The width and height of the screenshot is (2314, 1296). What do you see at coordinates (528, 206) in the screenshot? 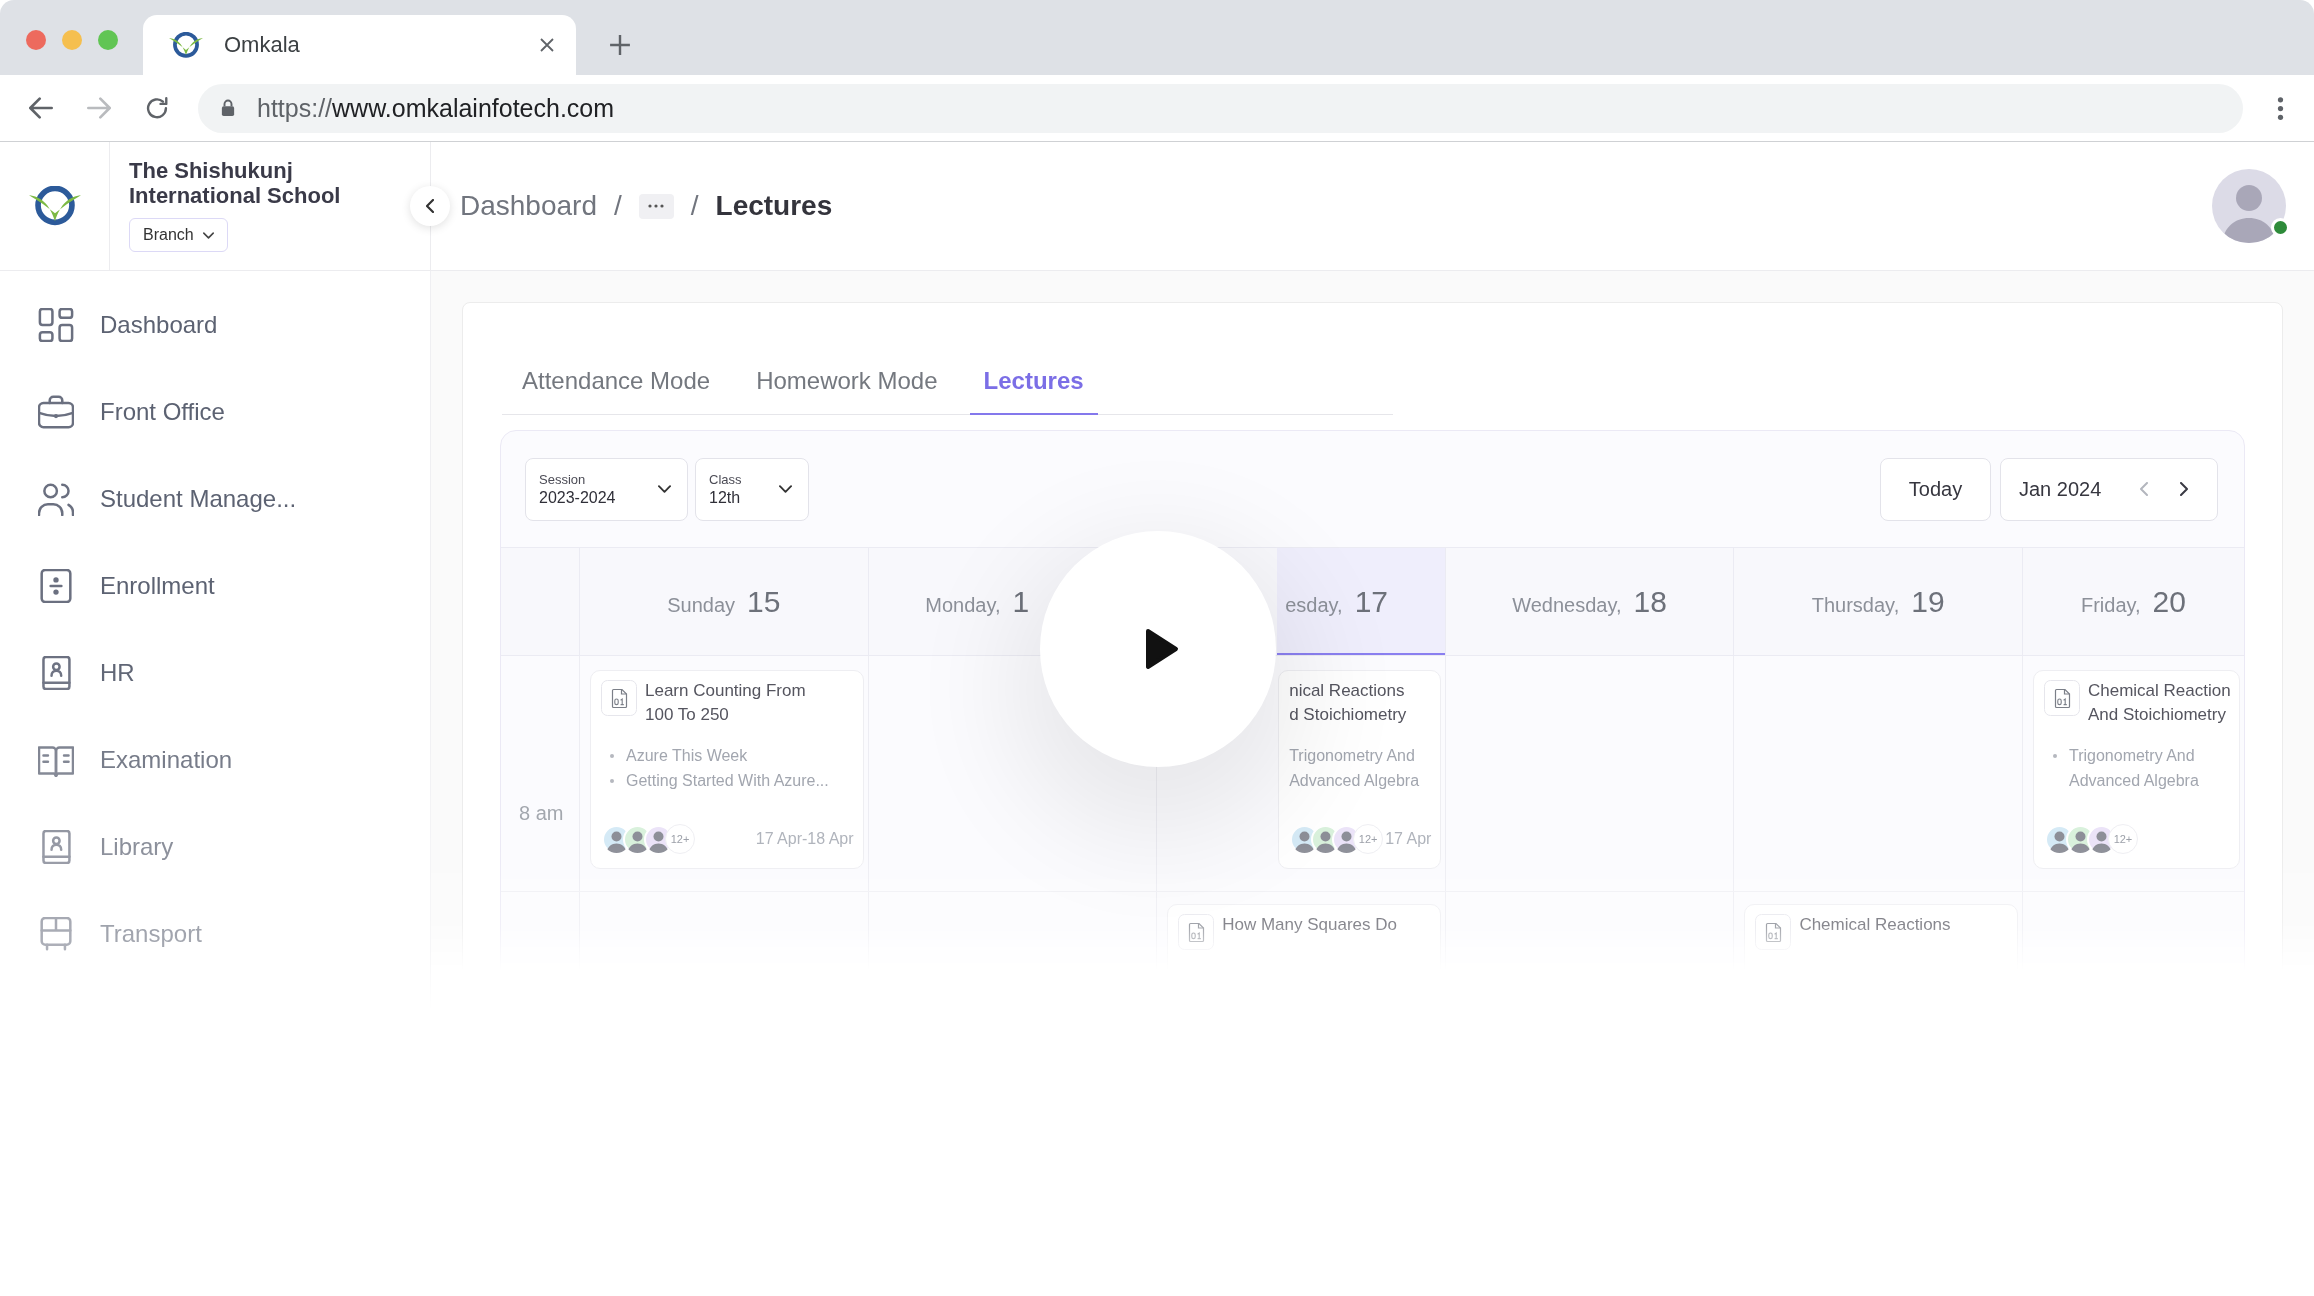
I see `breadcrumb-link: Dashboard` at bounding box center [528, 206].